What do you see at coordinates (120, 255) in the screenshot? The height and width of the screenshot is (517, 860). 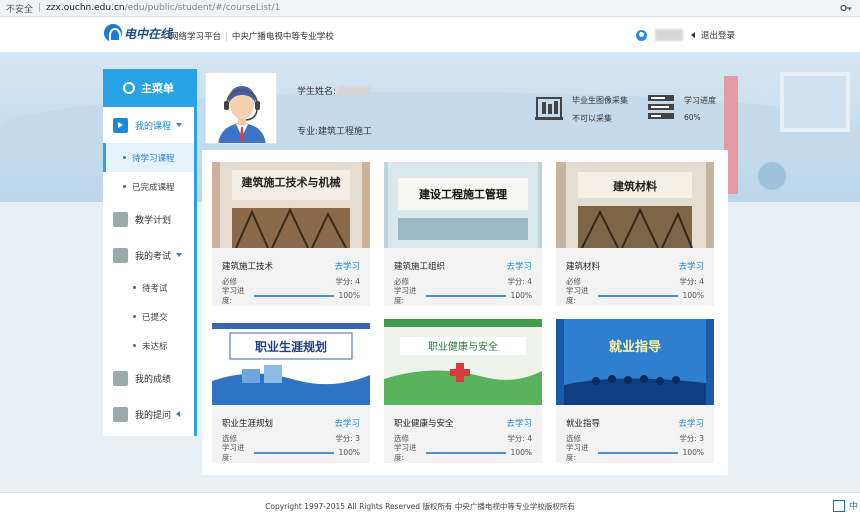 I see `exam-icon` at bounding box center [120, 255].